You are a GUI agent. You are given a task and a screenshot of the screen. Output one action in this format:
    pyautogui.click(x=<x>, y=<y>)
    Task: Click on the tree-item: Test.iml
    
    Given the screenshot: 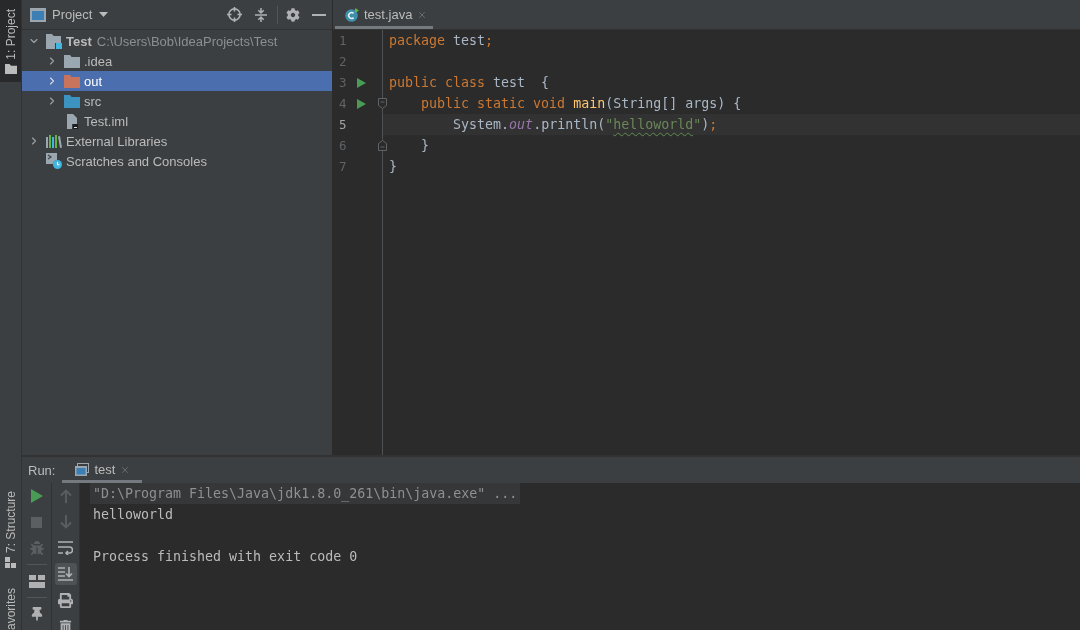 What is the action you would take?
    pyautogui.click(x=177, y=121)
    